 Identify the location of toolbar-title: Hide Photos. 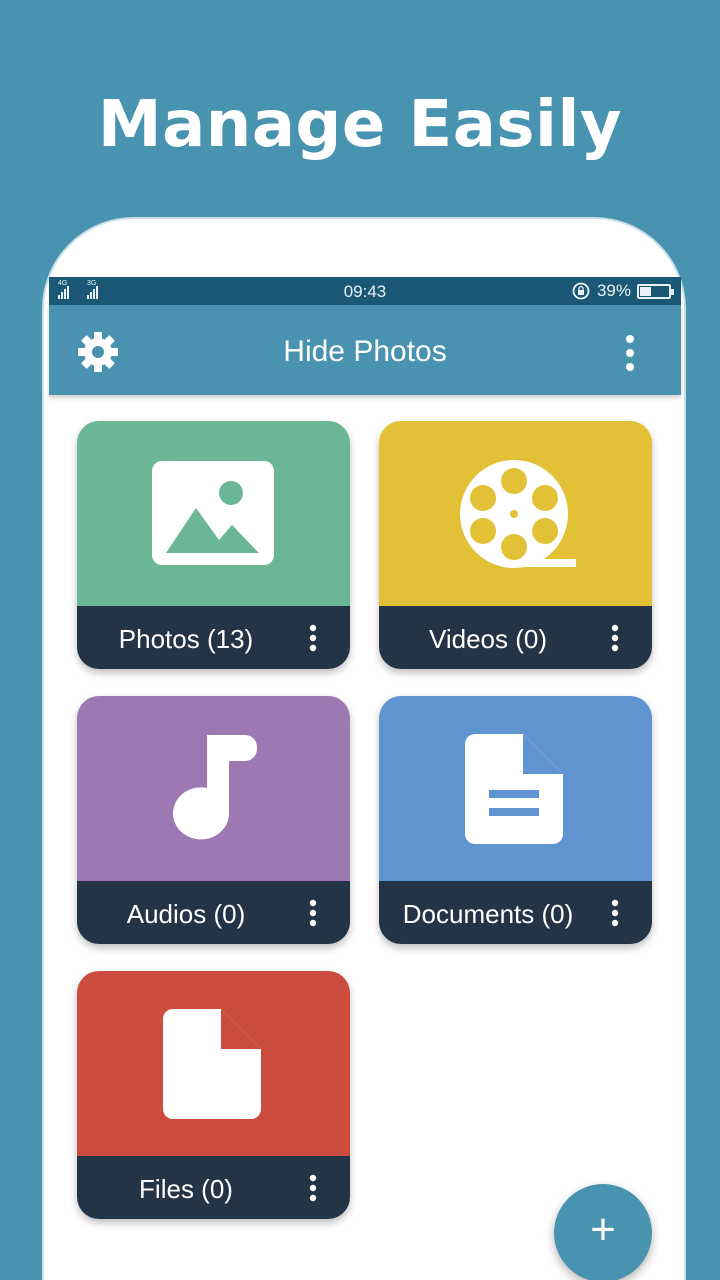
(365, 351).